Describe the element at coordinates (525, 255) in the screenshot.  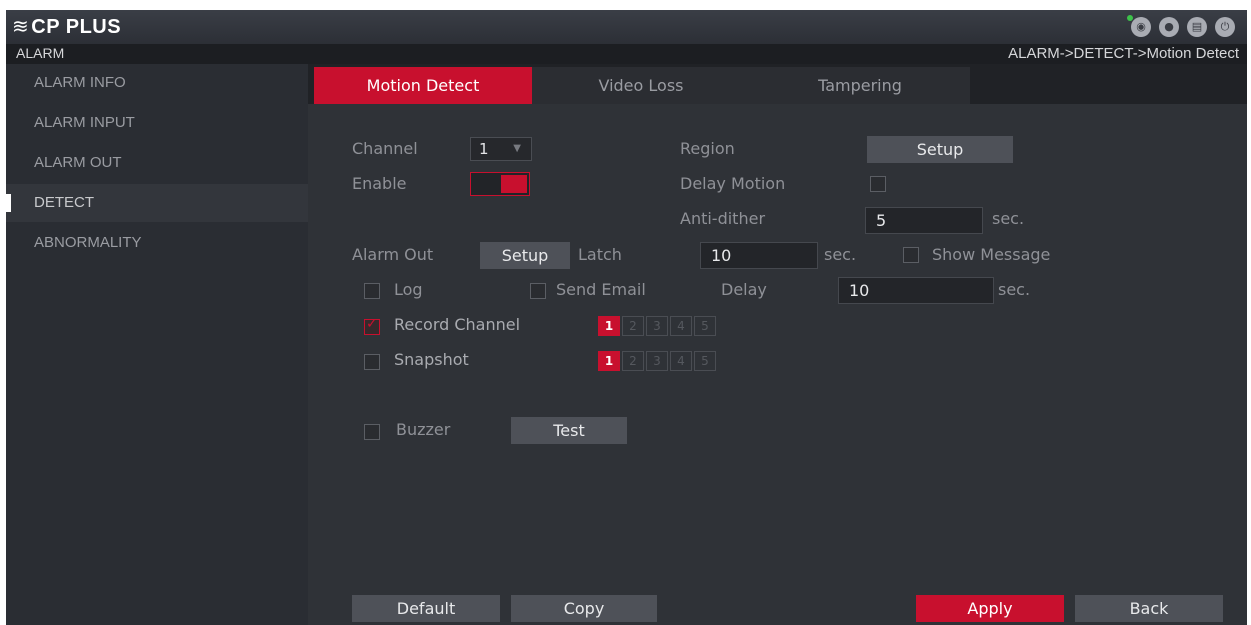
I see `alarm-out-setup-button: Setup` at that location.